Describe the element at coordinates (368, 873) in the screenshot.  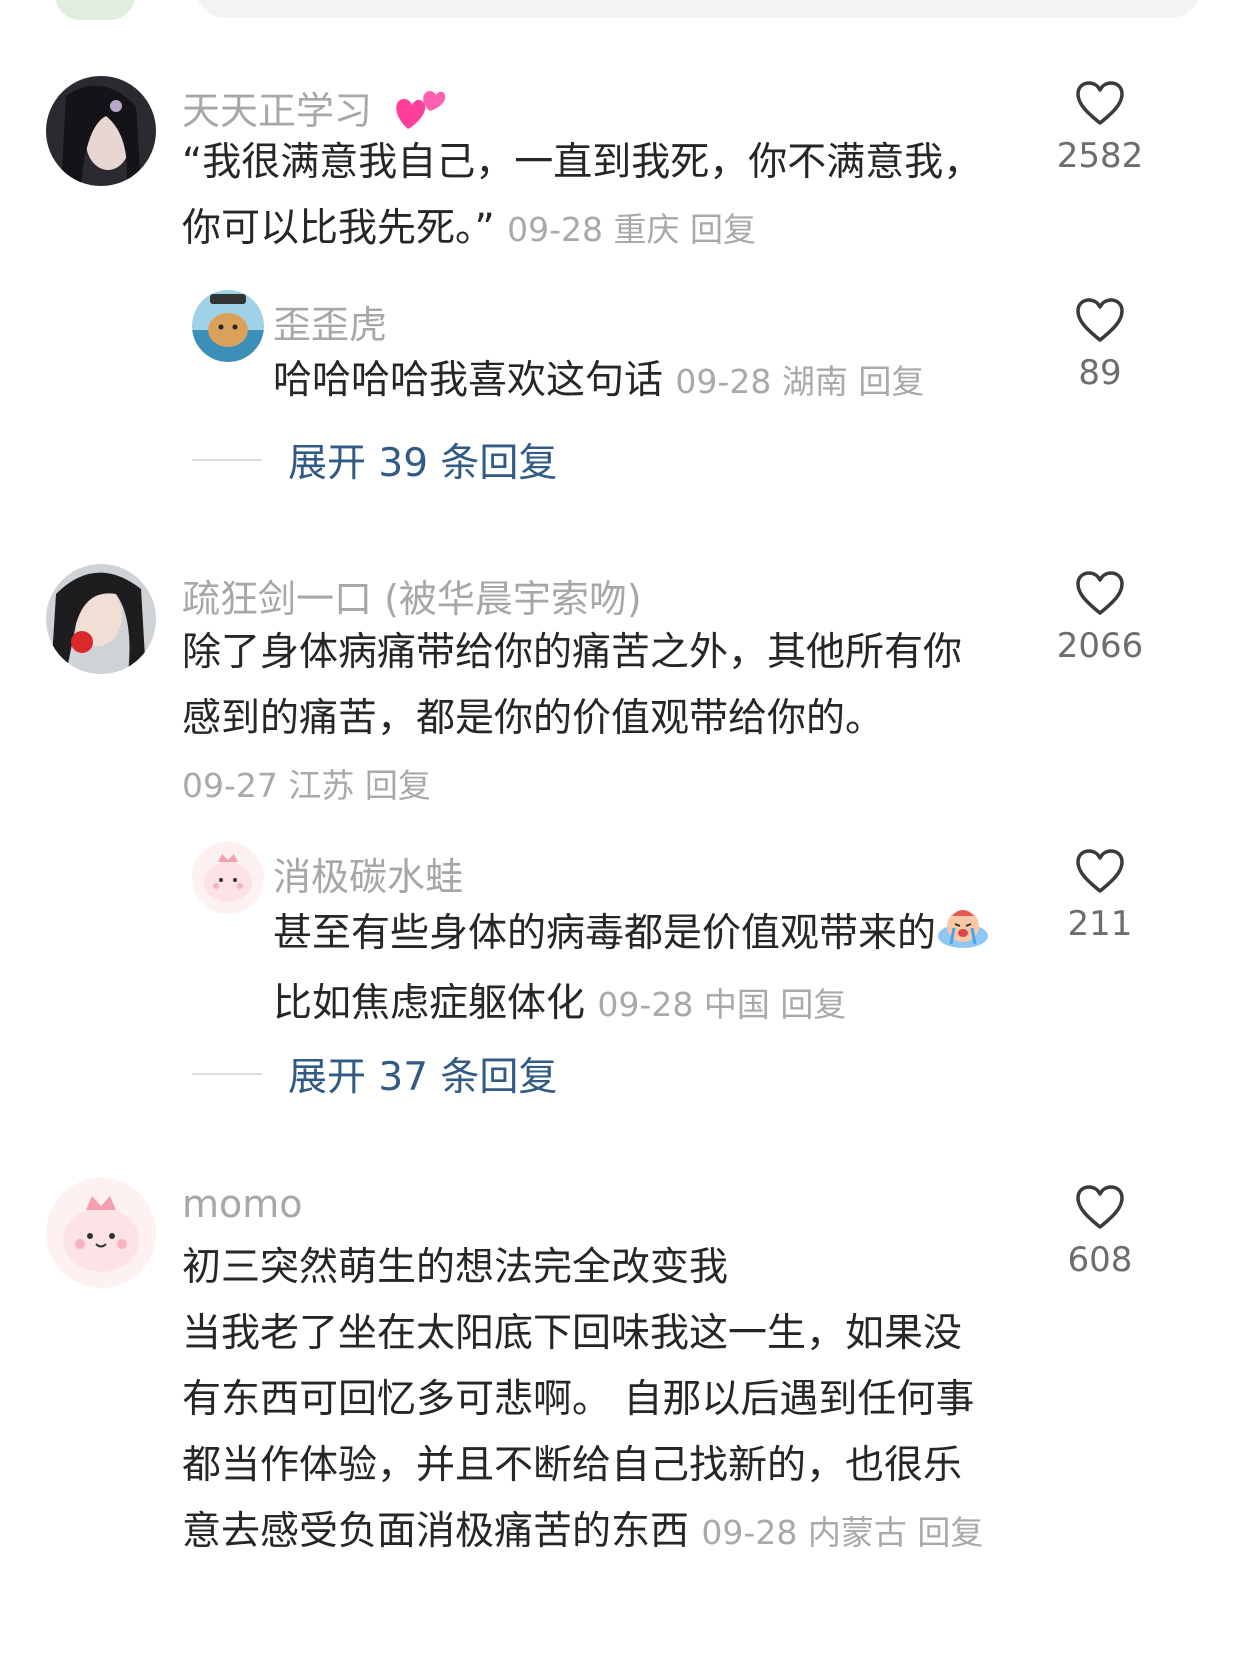
I see `reply-username: 消极碳水蛙` at that location.